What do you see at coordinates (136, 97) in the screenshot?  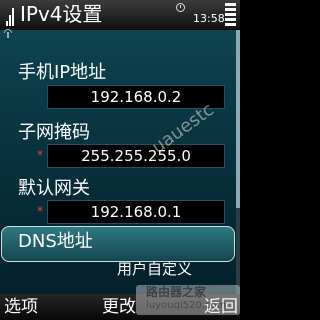 I see `ip-address-field: 192.168.0.2` at bounding box center [136, 97].